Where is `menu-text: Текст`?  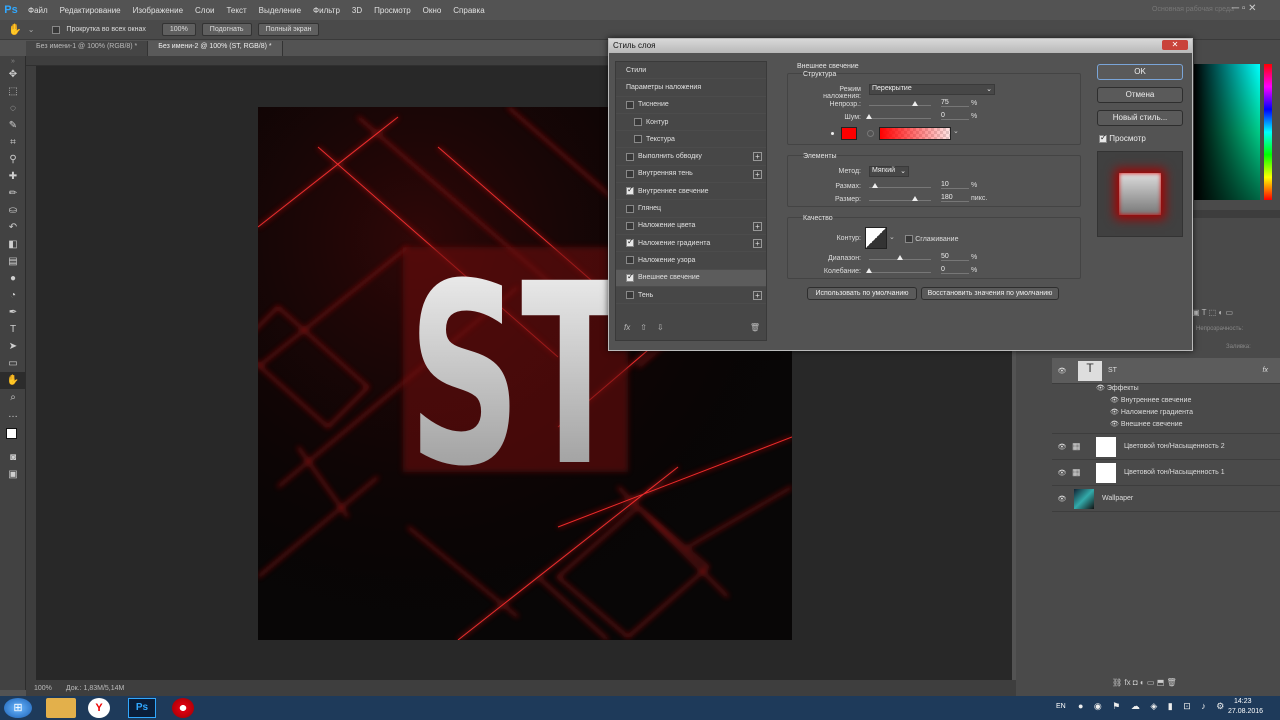
menu-text: Текст is located at coordinates (236, 10).